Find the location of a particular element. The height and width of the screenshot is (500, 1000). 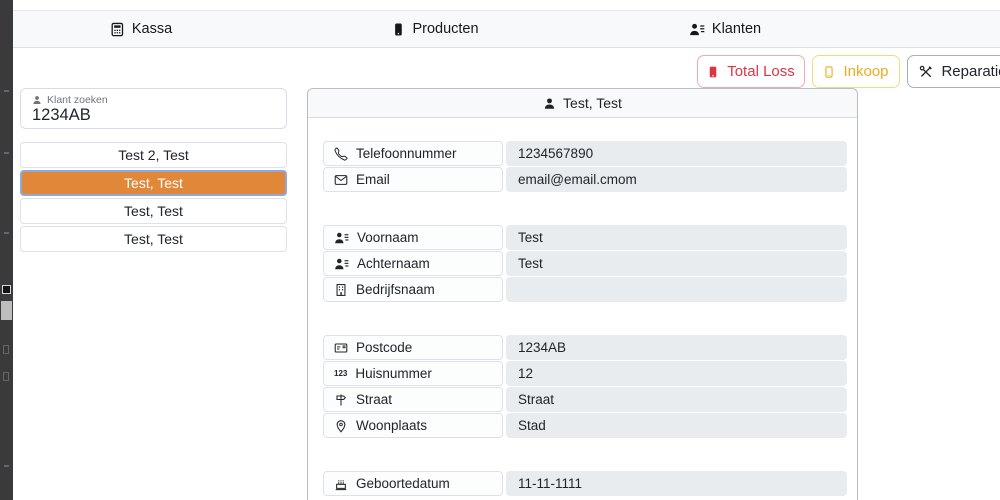

top-navbar: Kassa Producten Klanten is located at coordinates (506, 29).